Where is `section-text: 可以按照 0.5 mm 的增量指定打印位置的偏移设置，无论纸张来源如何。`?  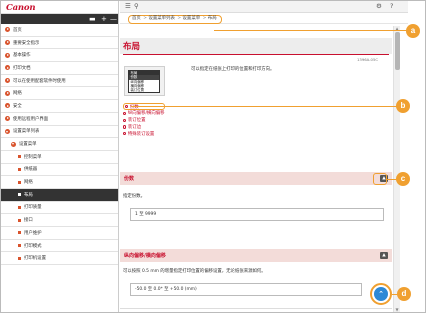
section-text: 可以按照 0.5 mm 的增量指定打印位置的偏移设置，无论纸张来源如何。 is located at coordinates (194, 271).